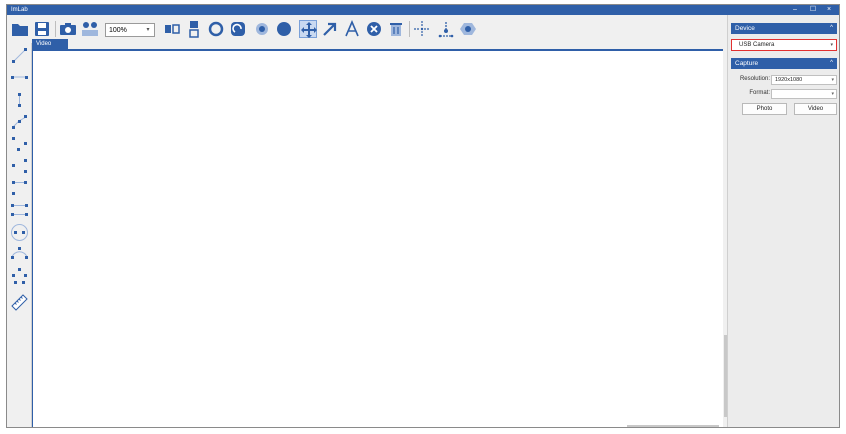 The image size is (846, 434). I want to click on capture-section-title: Capture, so click(747, 63).